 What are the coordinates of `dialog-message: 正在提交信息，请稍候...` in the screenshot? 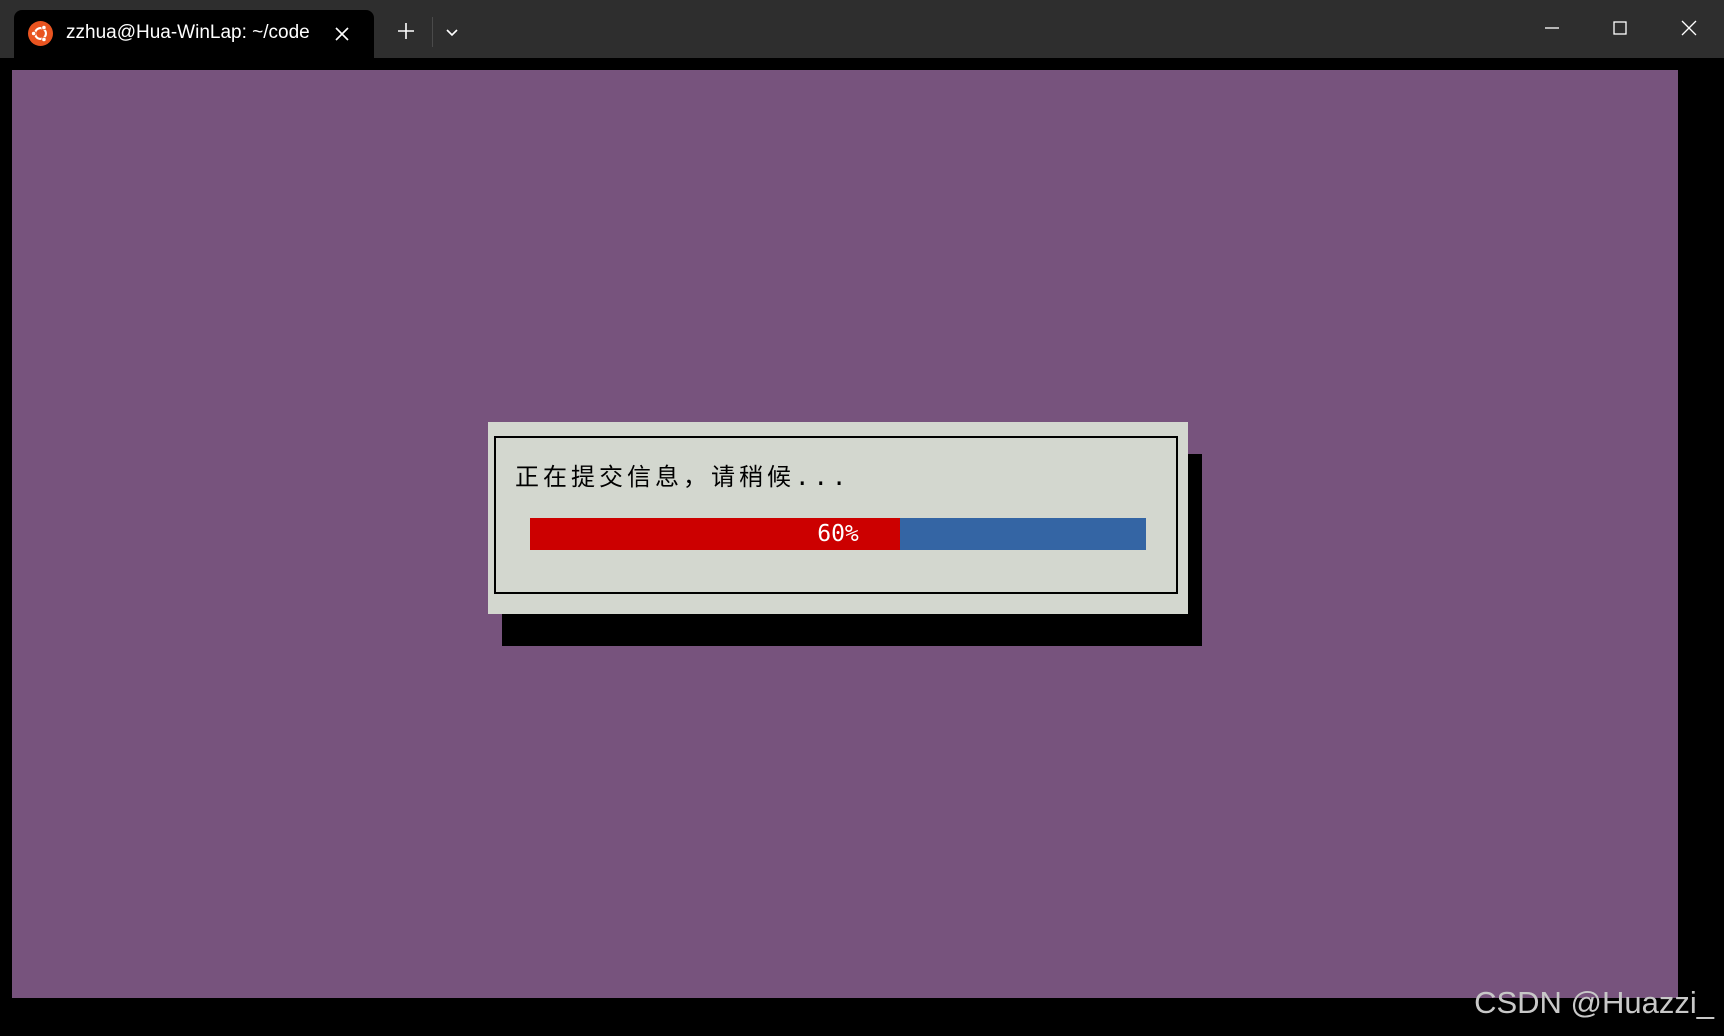 It's located at (683, 477).